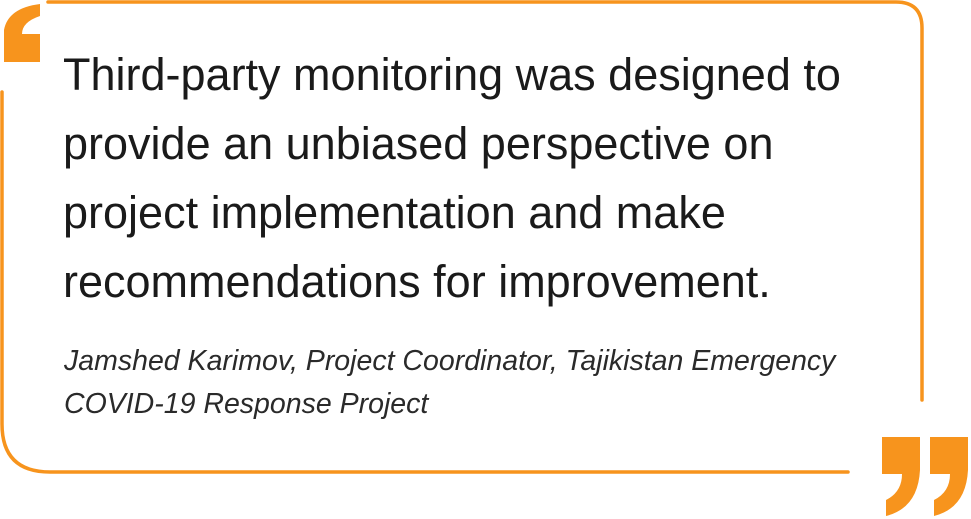 Image resolution: width=971 pixels, height=519 pixels. I want to click on open-quote-icon, so click(22, 33).